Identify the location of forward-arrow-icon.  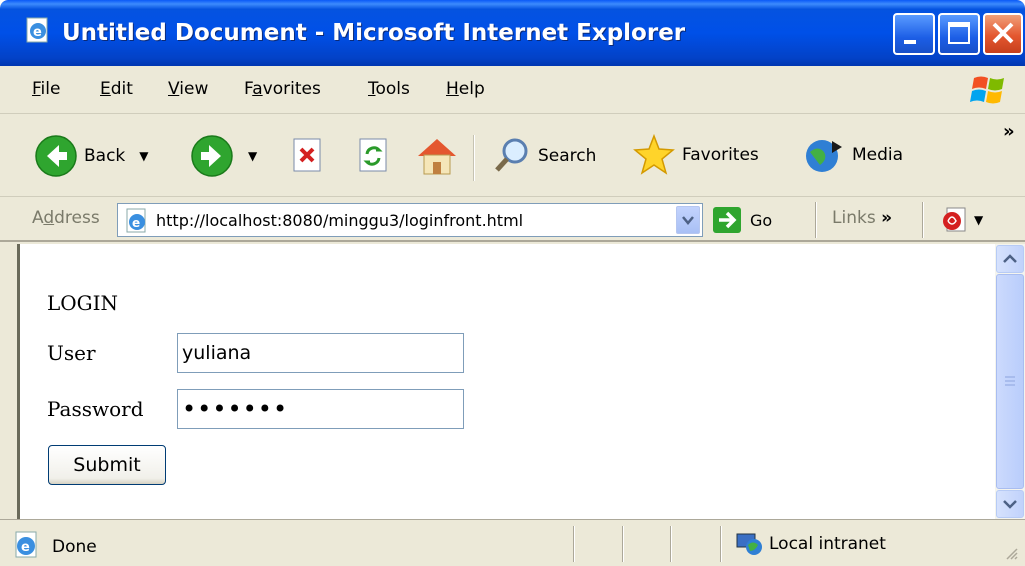
(212, 156).